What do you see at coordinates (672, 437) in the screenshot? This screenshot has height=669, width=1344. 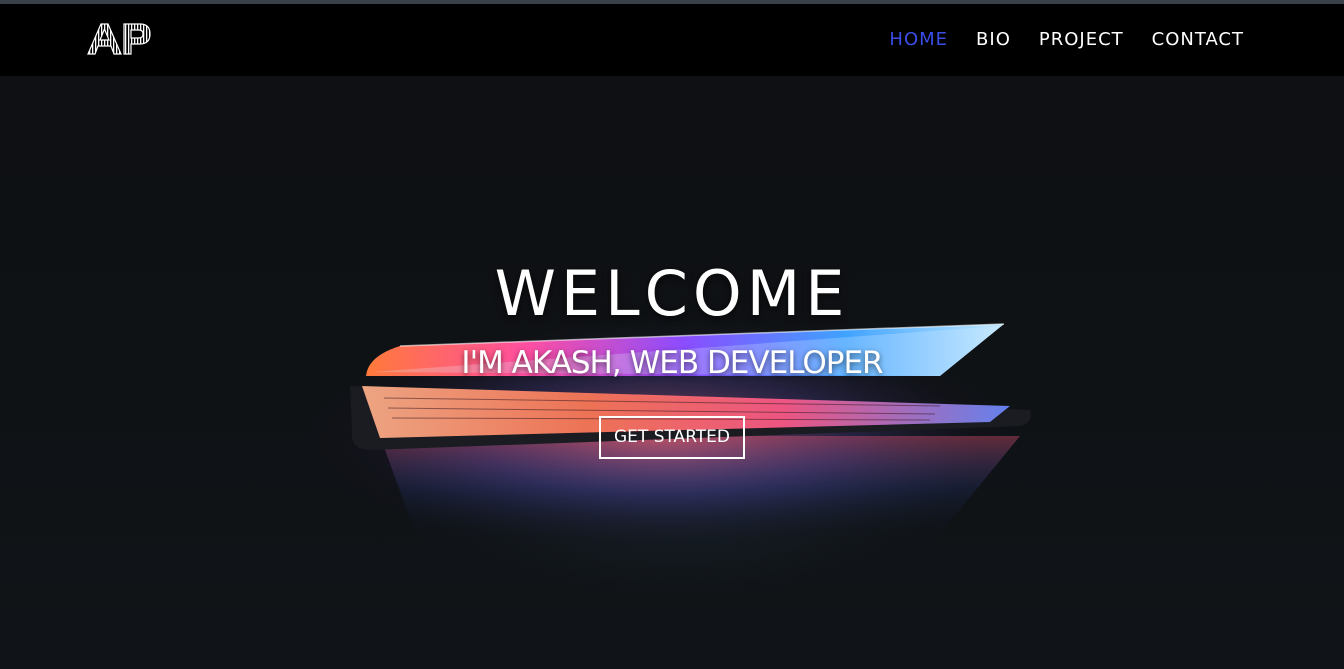 I see `get-started-button: GET STARTED` at bounding box center [672, 437].